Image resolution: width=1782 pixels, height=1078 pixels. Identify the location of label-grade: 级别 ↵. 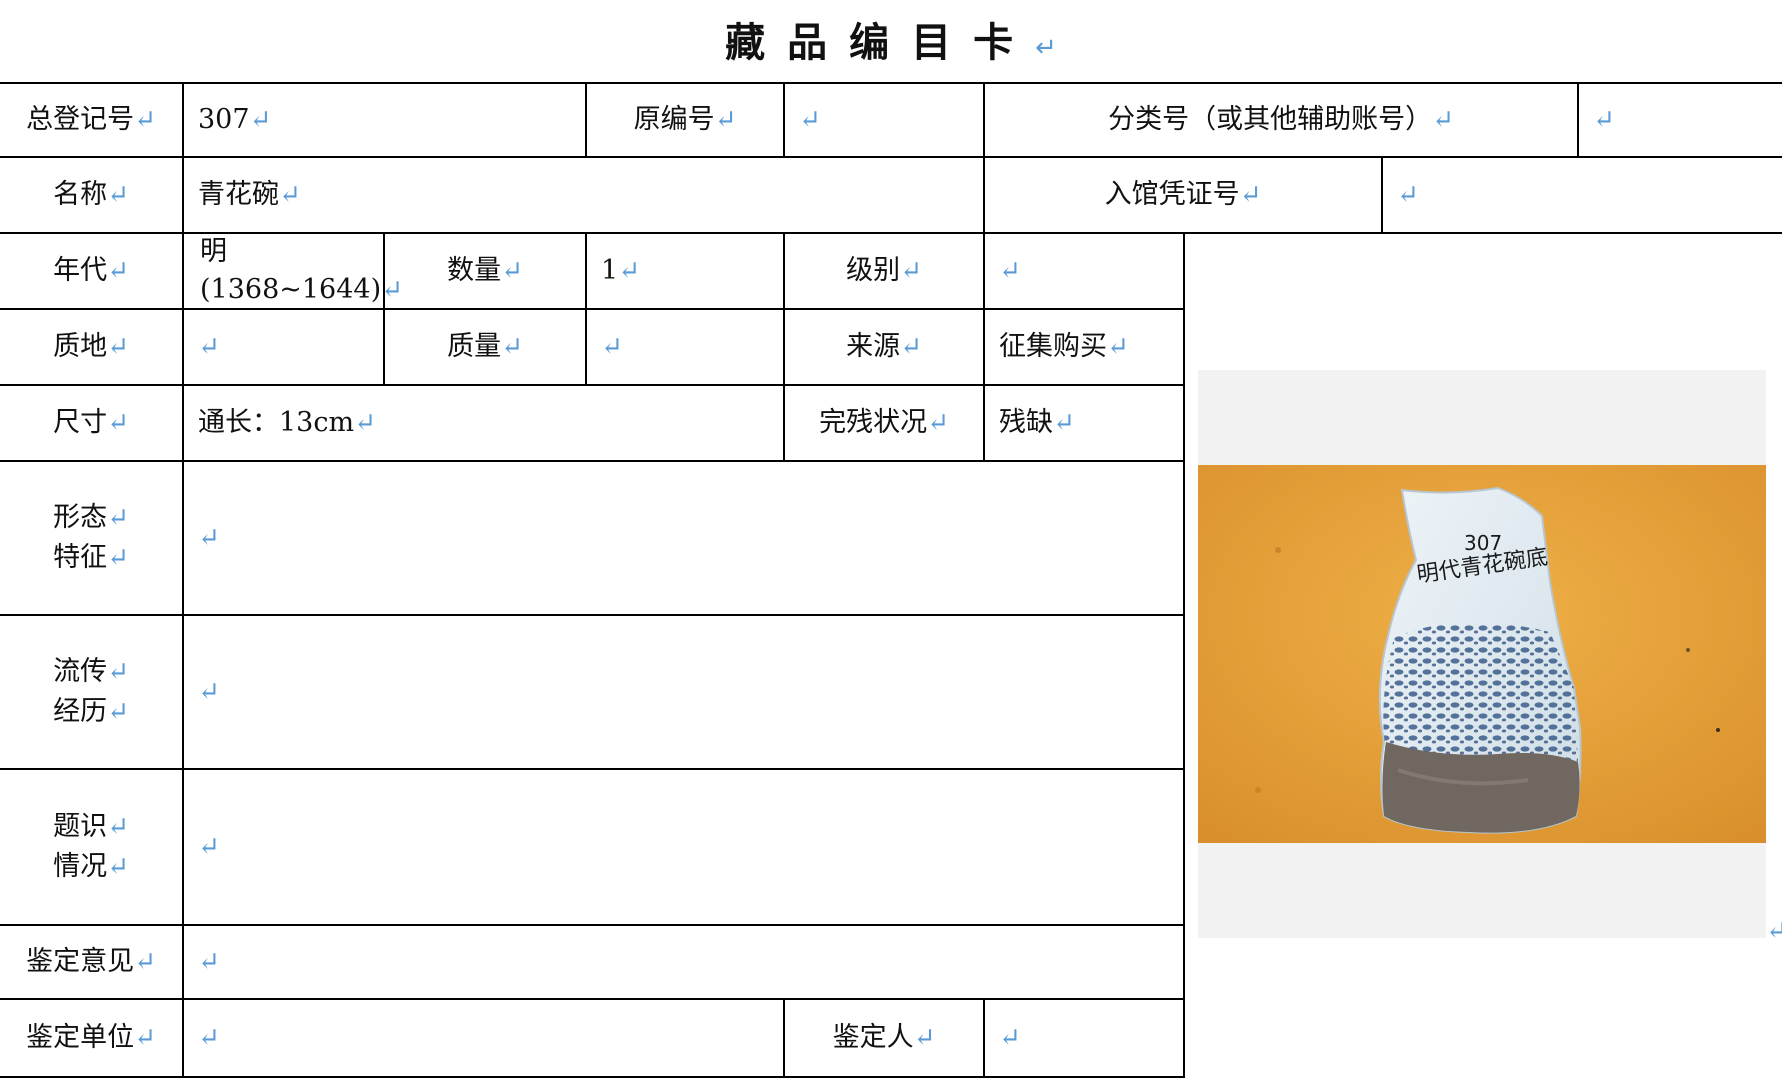
(884, 271).